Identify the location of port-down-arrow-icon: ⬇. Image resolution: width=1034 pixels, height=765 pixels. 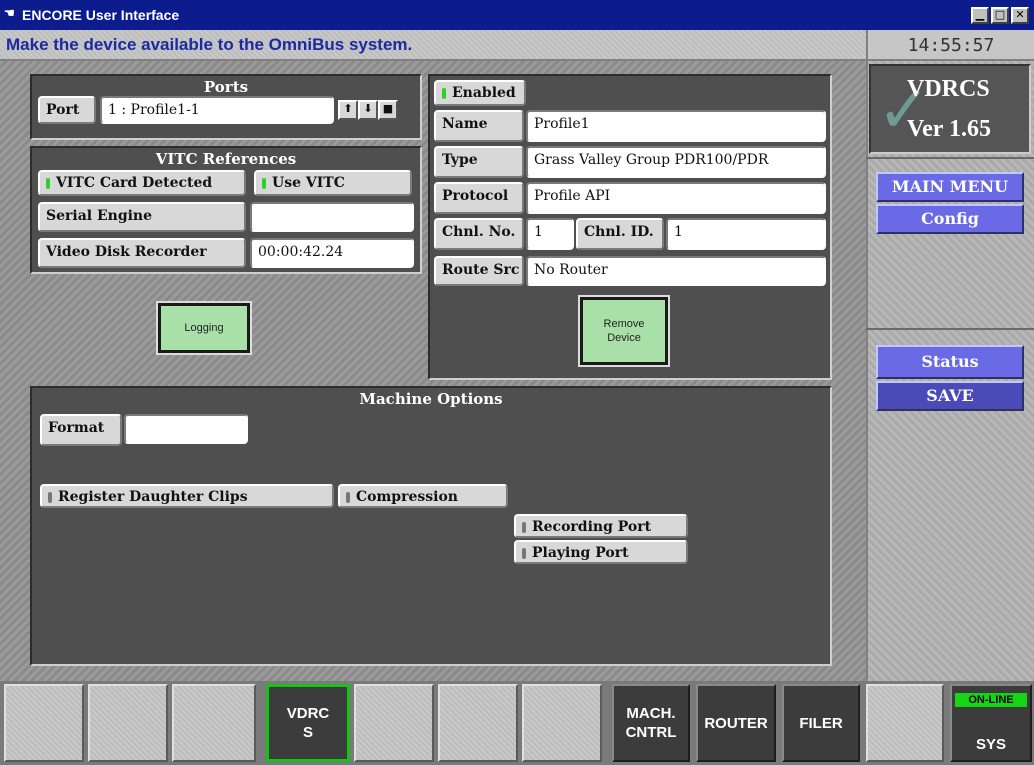
(368, 110).